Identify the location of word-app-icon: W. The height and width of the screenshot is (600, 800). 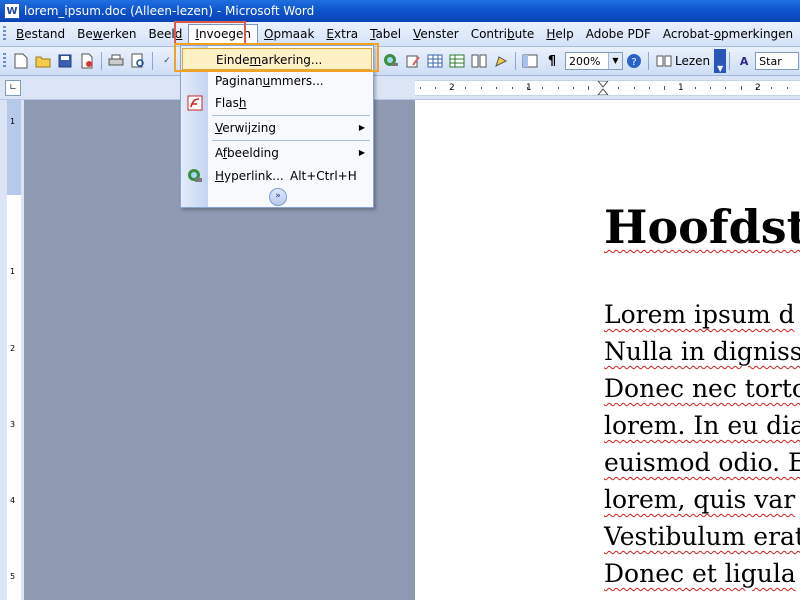
(12, 11).